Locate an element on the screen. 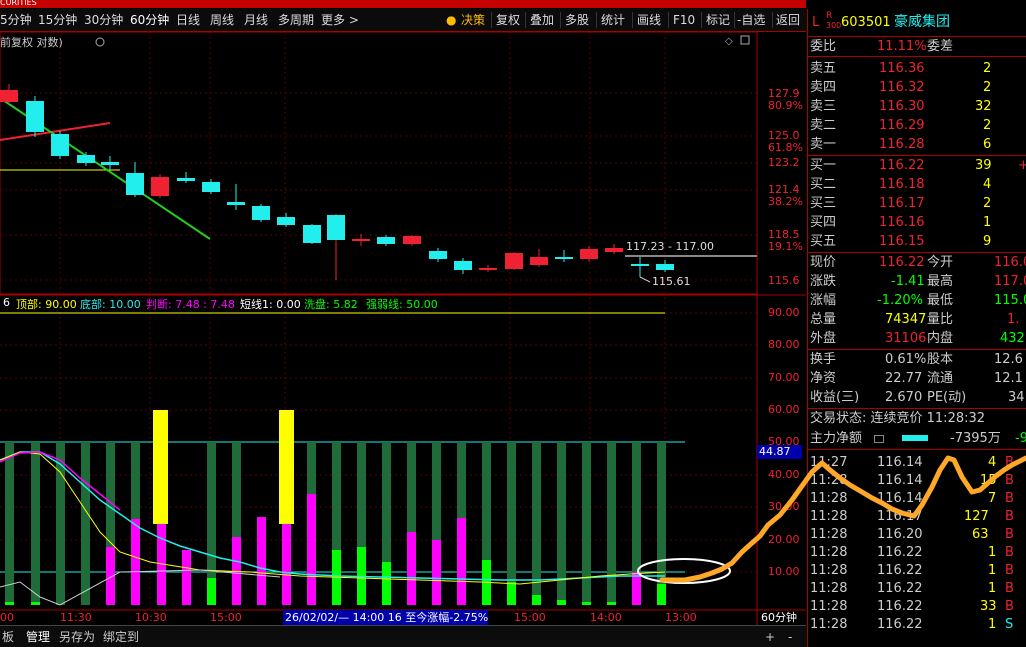  fuquan-button: 复权 is located at coordinates (508, 20).